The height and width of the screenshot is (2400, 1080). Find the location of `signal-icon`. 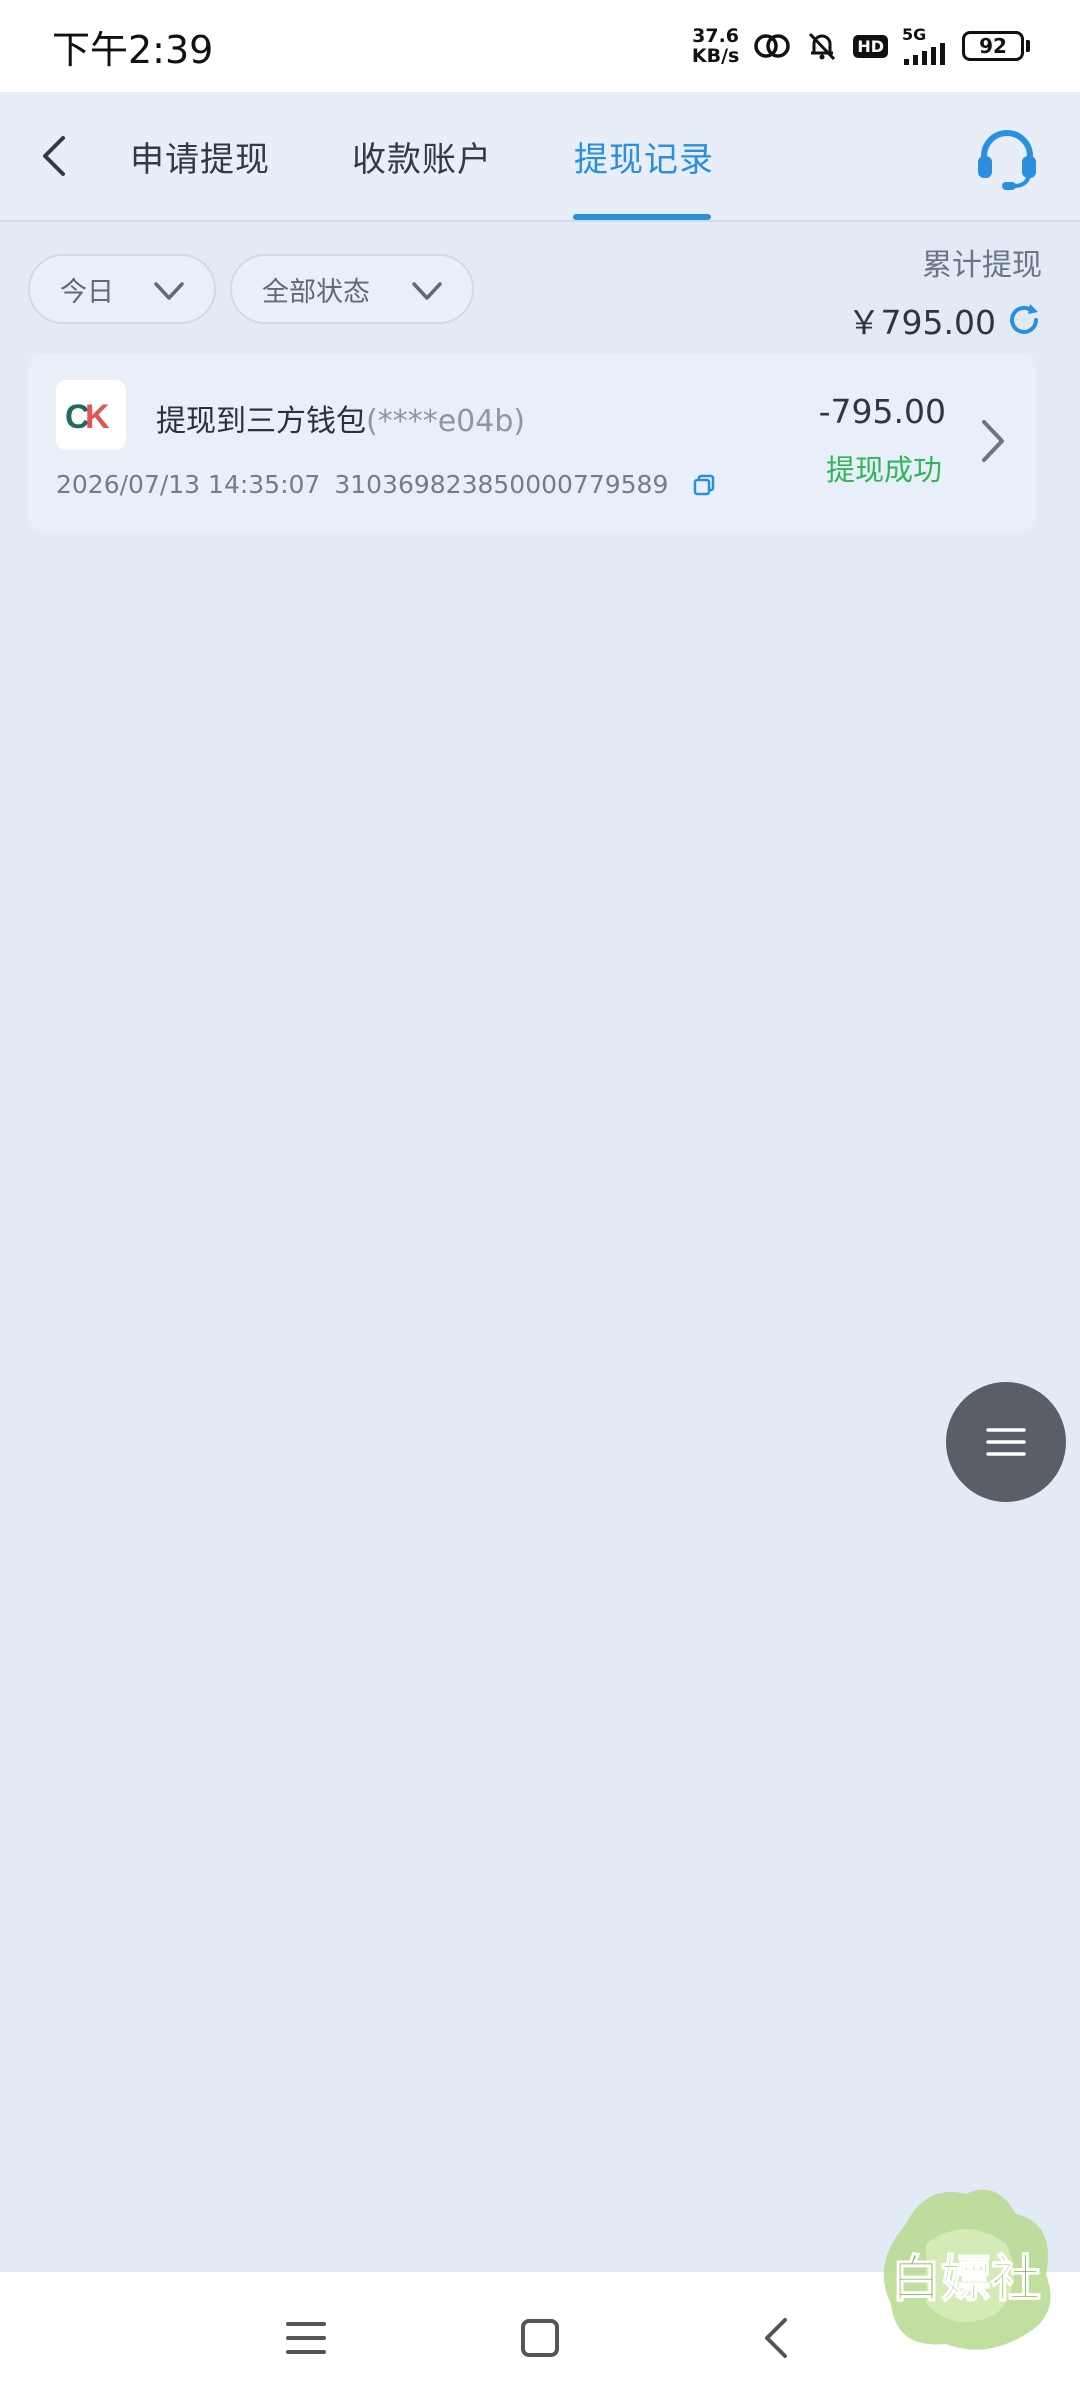

signal-icon is located at coordinates (924, 54).